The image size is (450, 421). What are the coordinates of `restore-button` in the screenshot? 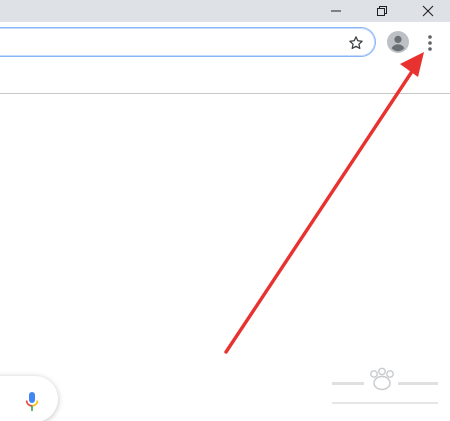 It's located at (382, 11).